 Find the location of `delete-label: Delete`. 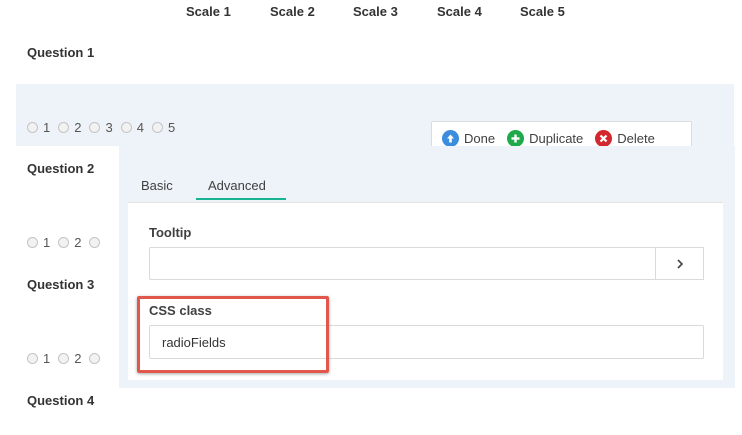

delete-label: Delete is located at coordinates (636, 138).